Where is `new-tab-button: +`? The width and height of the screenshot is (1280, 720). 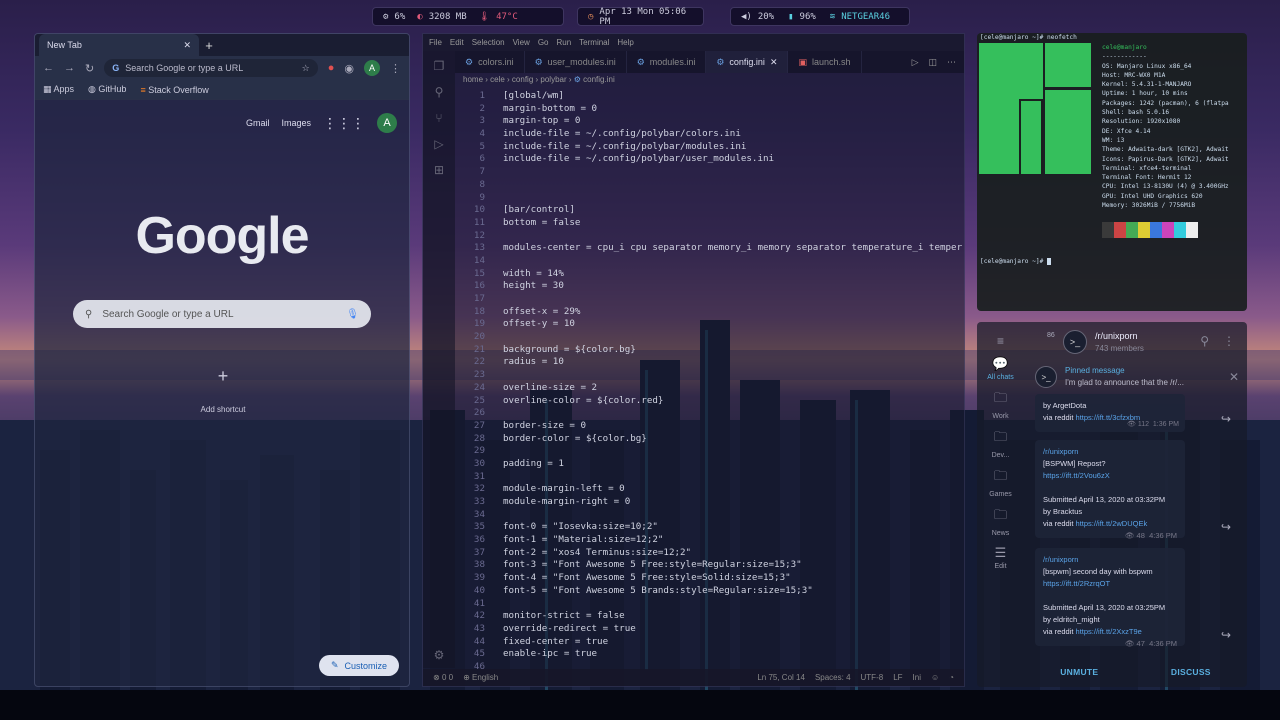
new-tab-button: + is located at coordinates (209, 46).